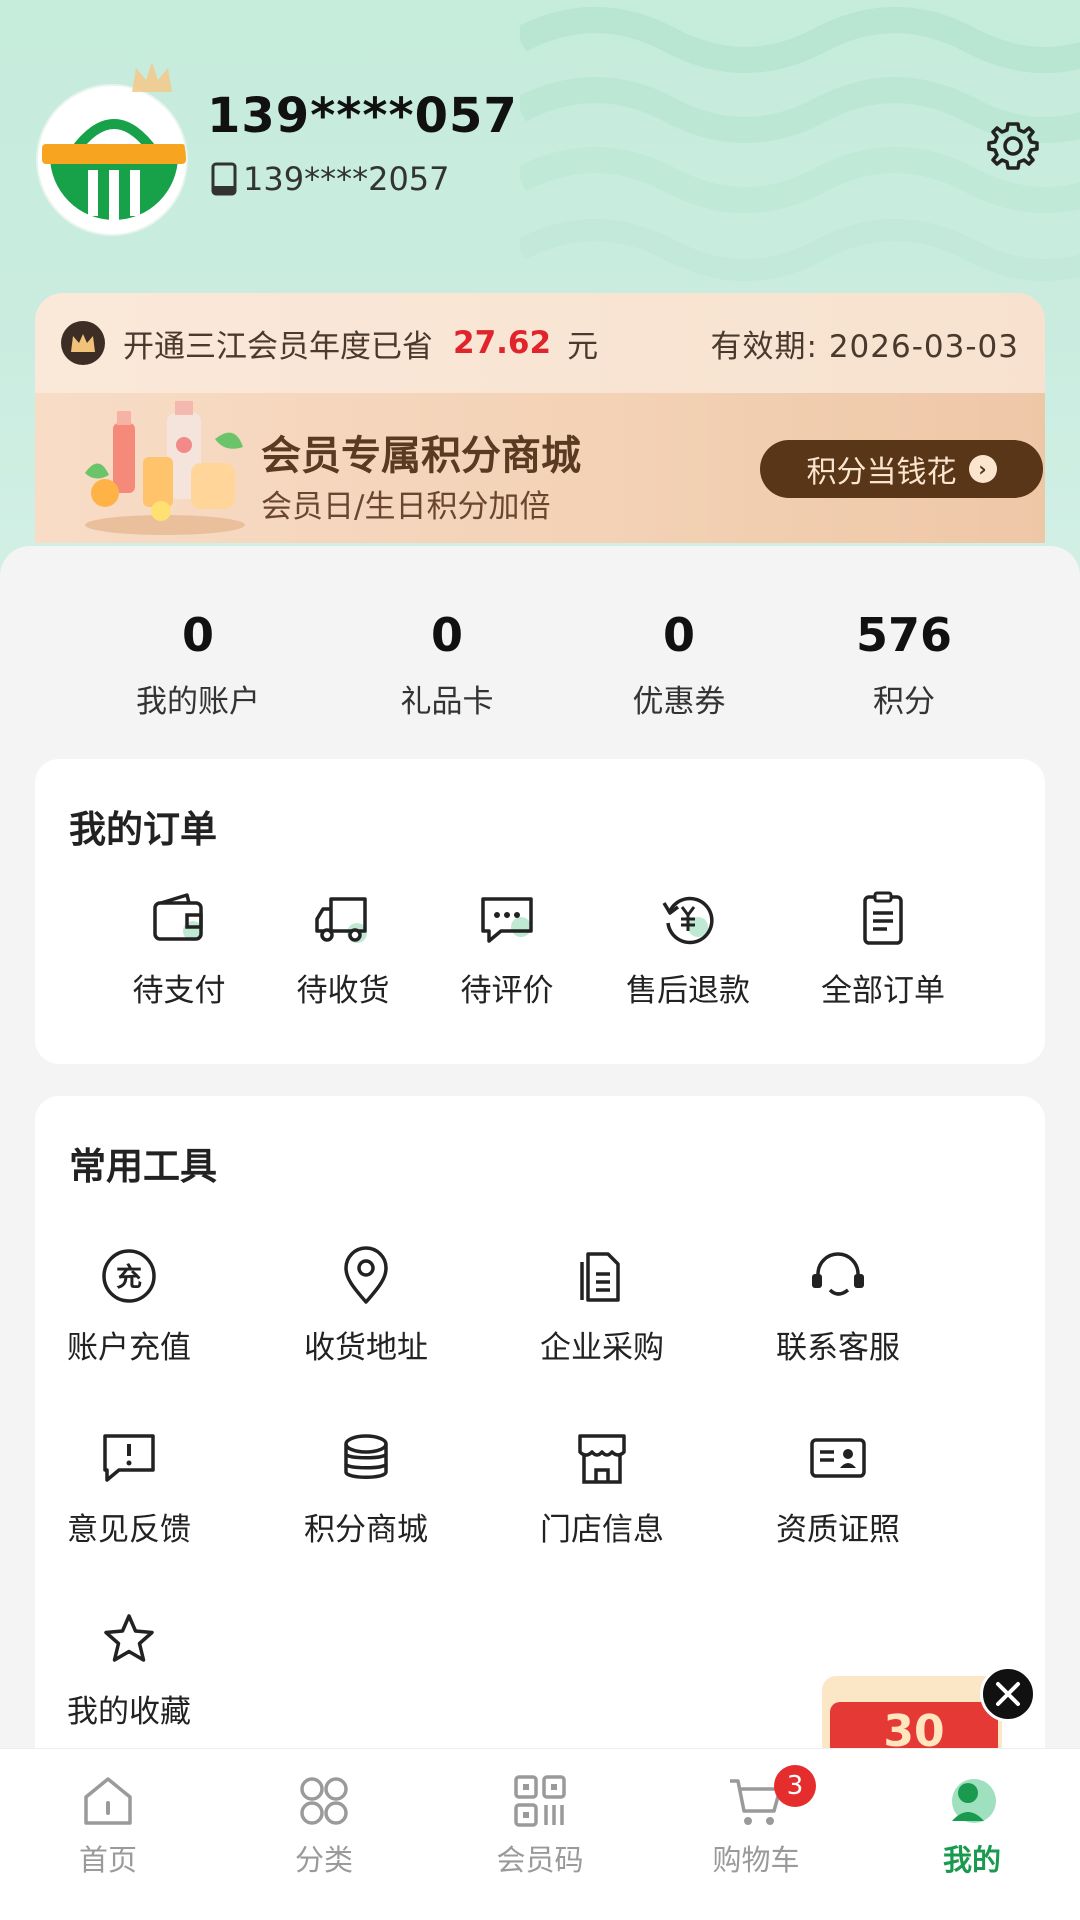 This screenshot has width=1080, height=1920. What do you see at coordinates (362, 116) in the screenshot?
I see `username: 139****057` at bounding box center [362, 116].